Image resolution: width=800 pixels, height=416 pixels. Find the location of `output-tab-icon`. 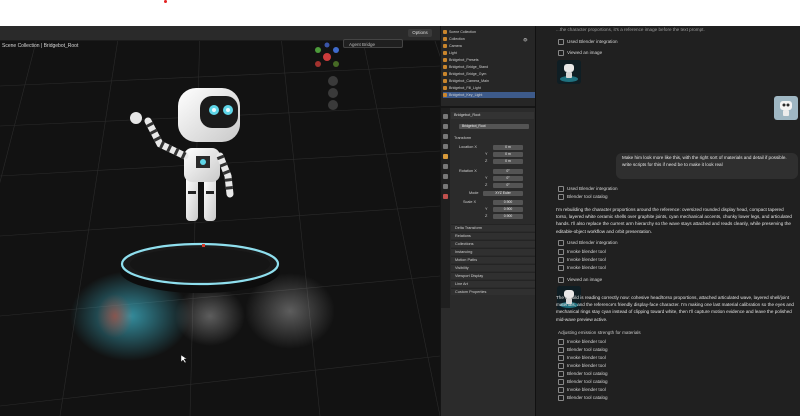

output-tab-icon is located at coordinates (445, 136).